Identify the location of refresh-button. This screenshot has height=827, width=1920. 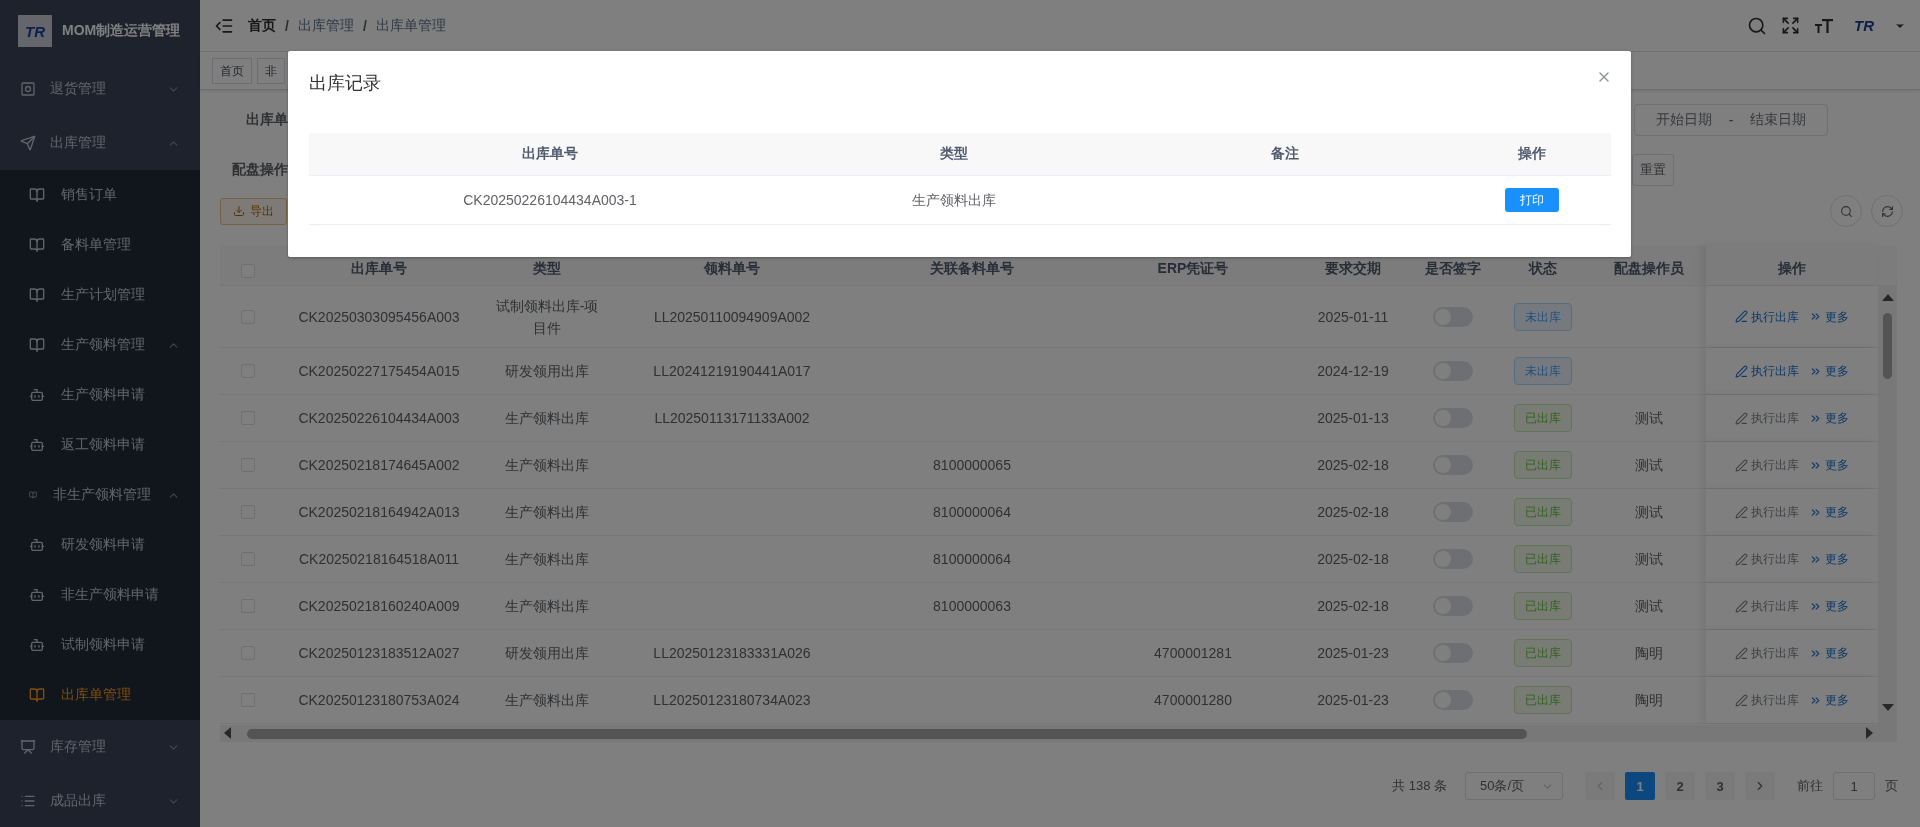
(1887, 211).